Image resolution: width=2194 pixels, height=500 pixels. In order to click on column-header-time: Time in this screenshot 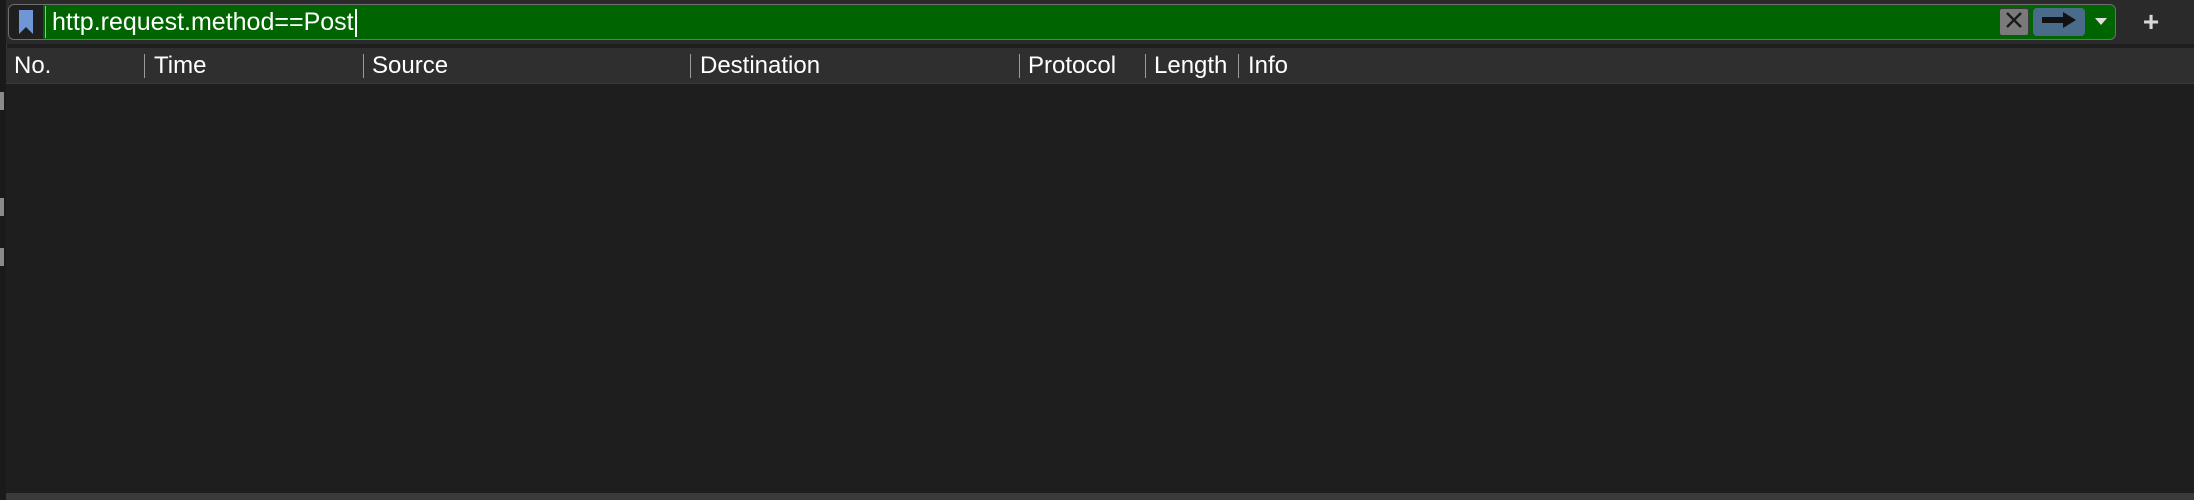, I will do `click(259, 65)`.